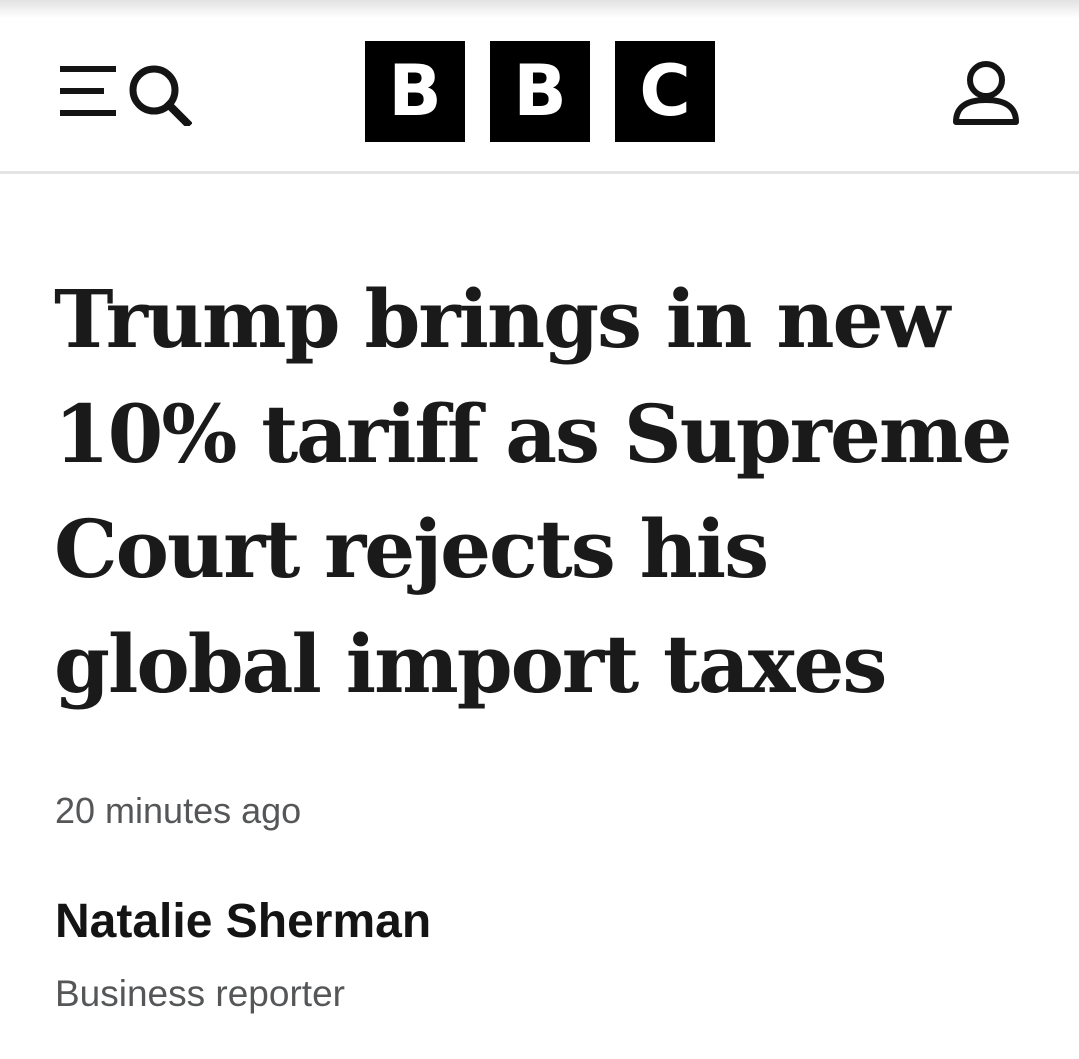 This screenshot has width=1079, height=1059. What do you see at coordinates (986, 94) in the screenshot?
I see `account-icon` at bounding box center [986, 94].